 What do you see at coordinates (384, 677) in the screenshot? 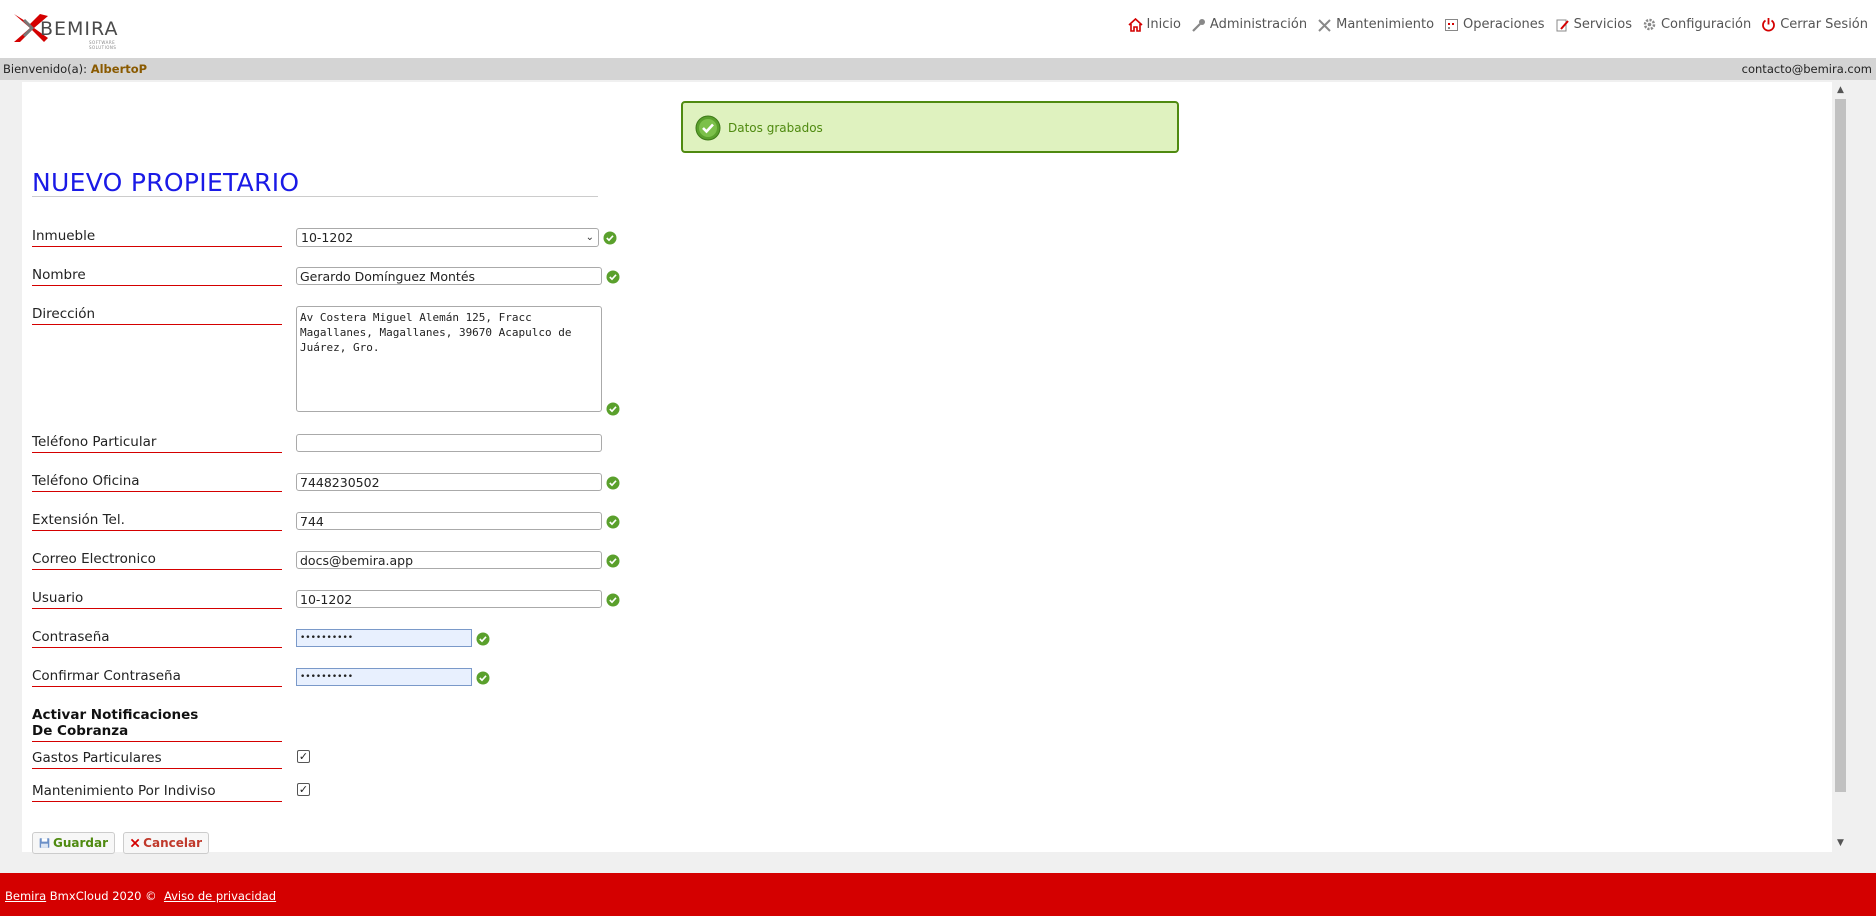
I see `confirmar-contrasena-input: ••••••••••` at bounding box center [384, 677].